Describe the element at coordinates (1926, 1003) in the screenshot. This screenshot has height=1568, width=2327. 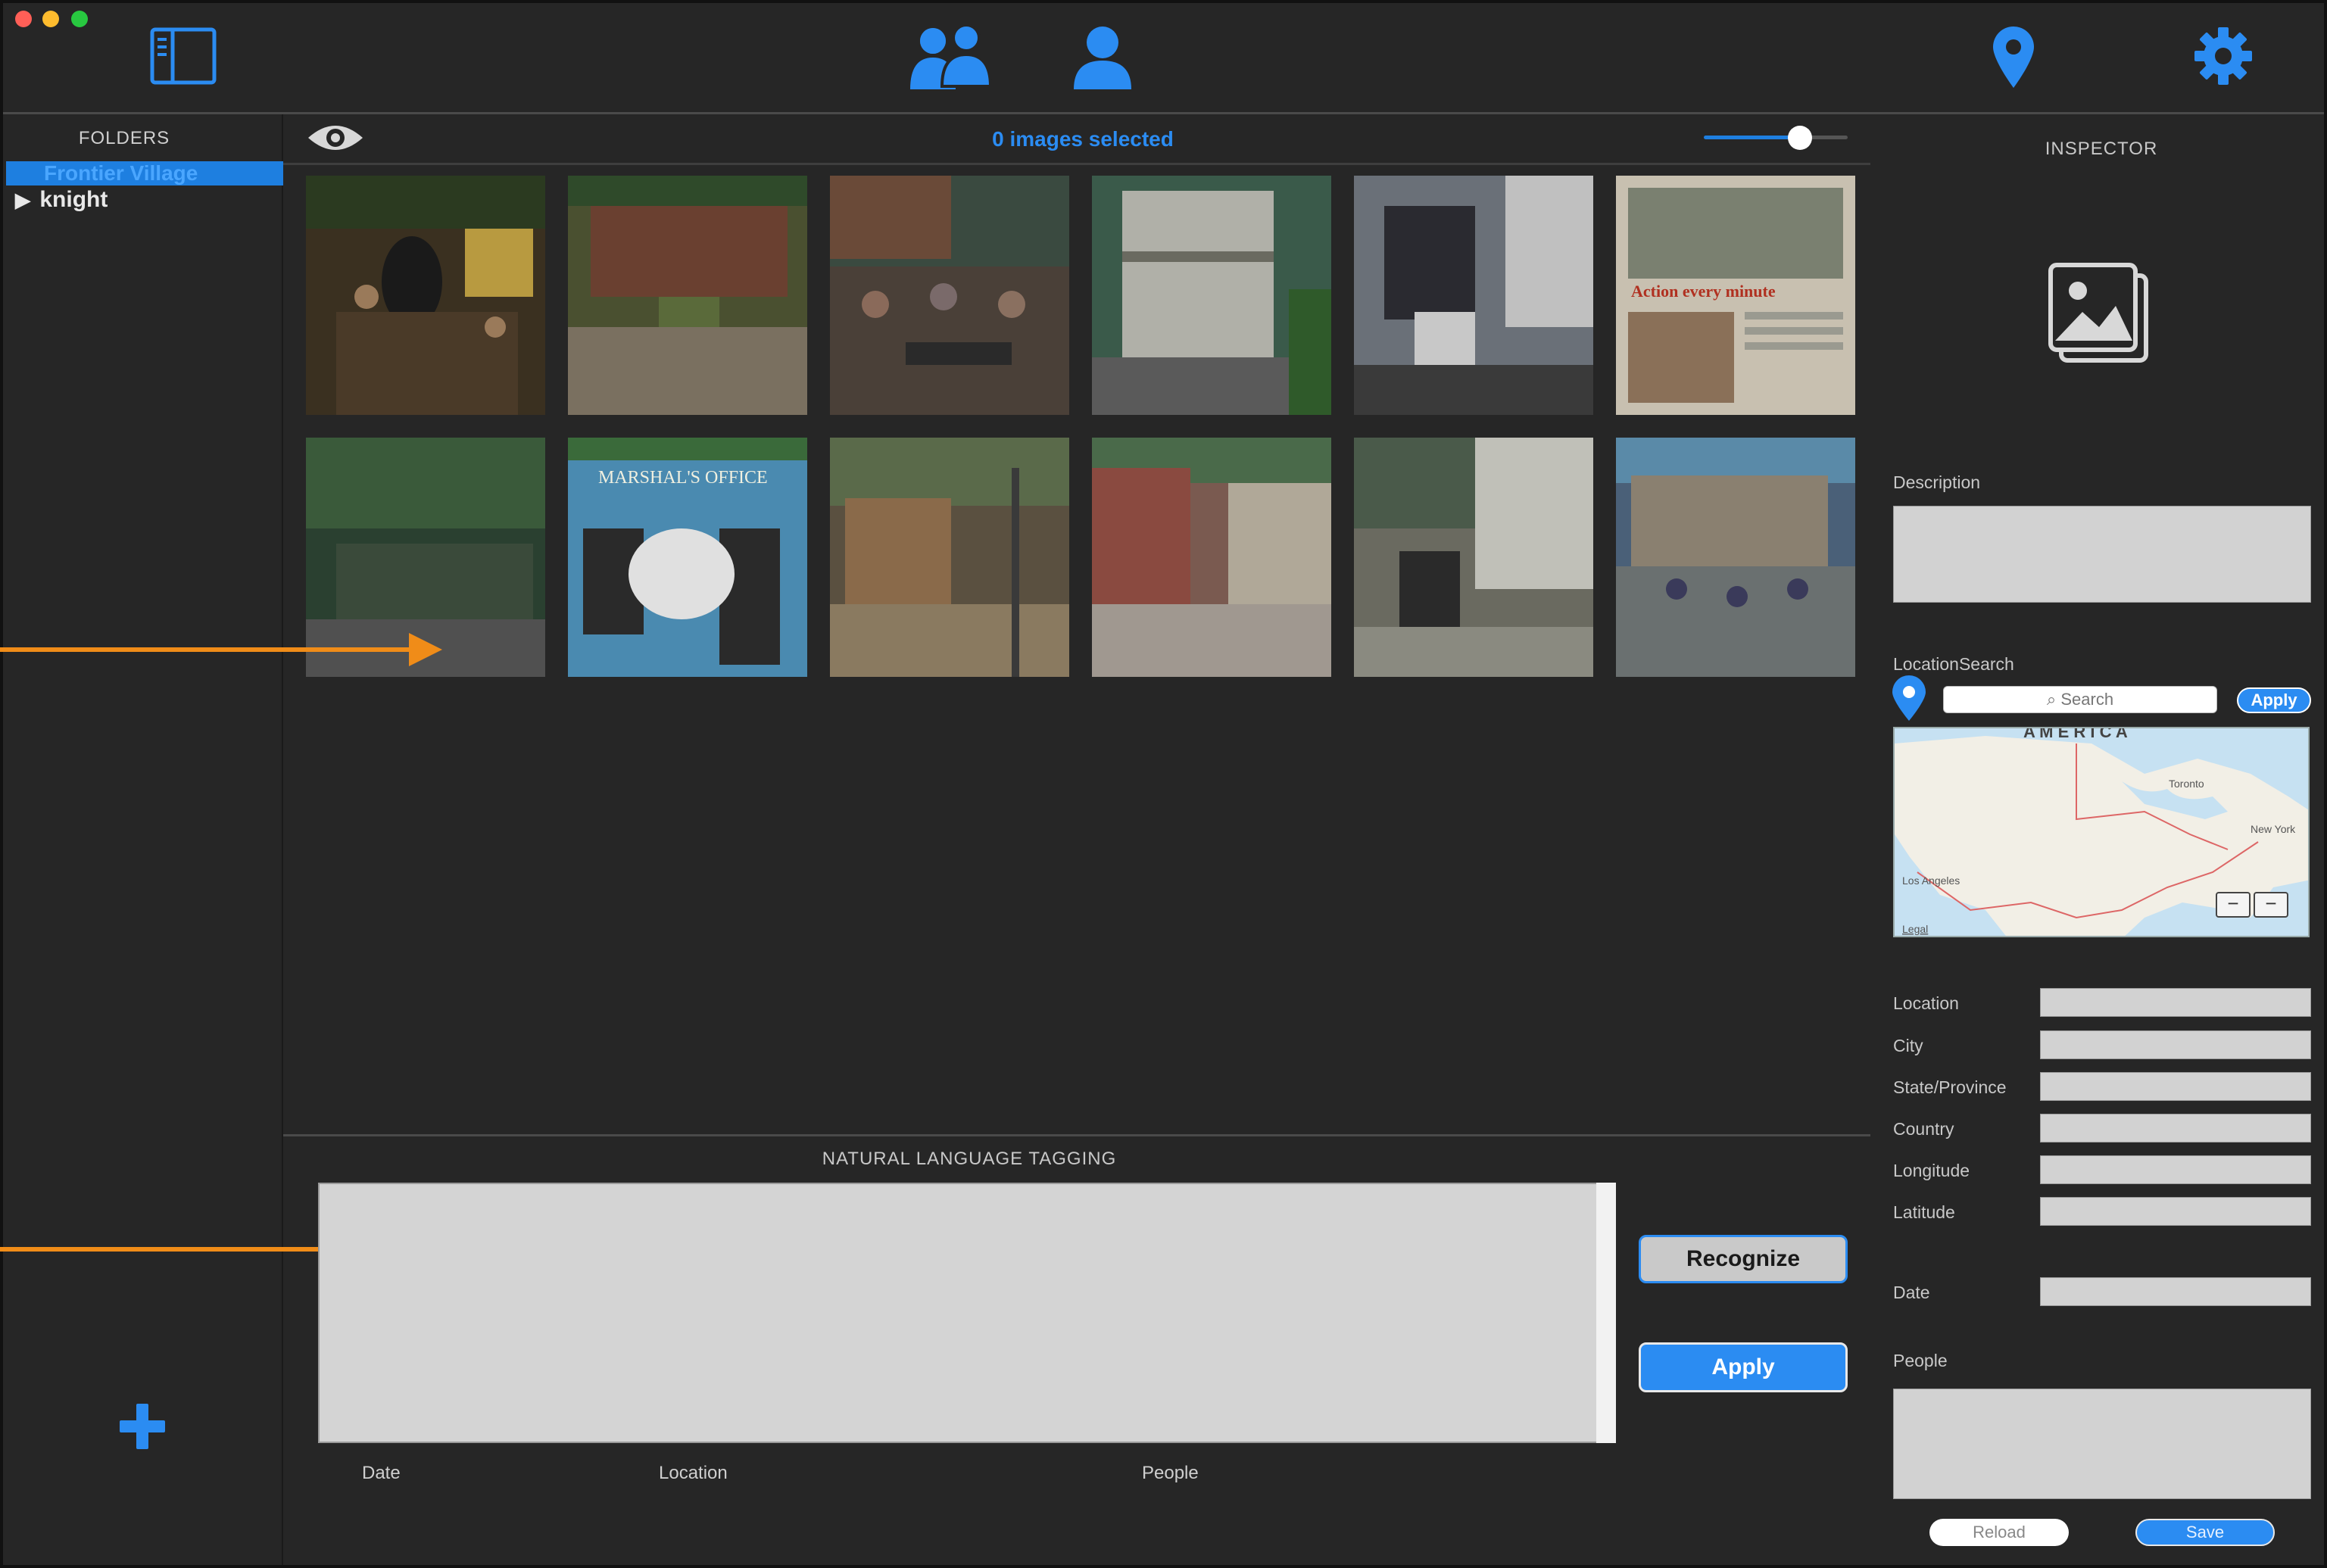
I see `location-label: Location` at that location.